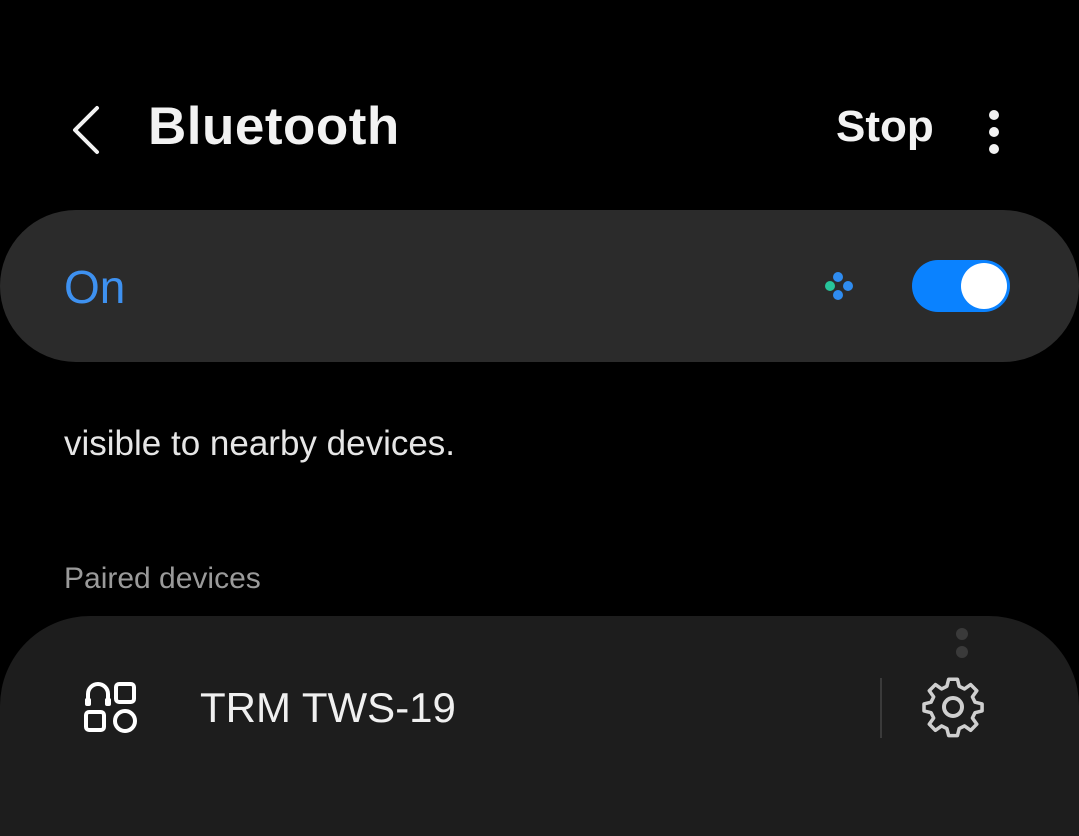 Image resolution: width=1079 pixels, height=836 pixels. I want to click on back-button, so click(86, 130).